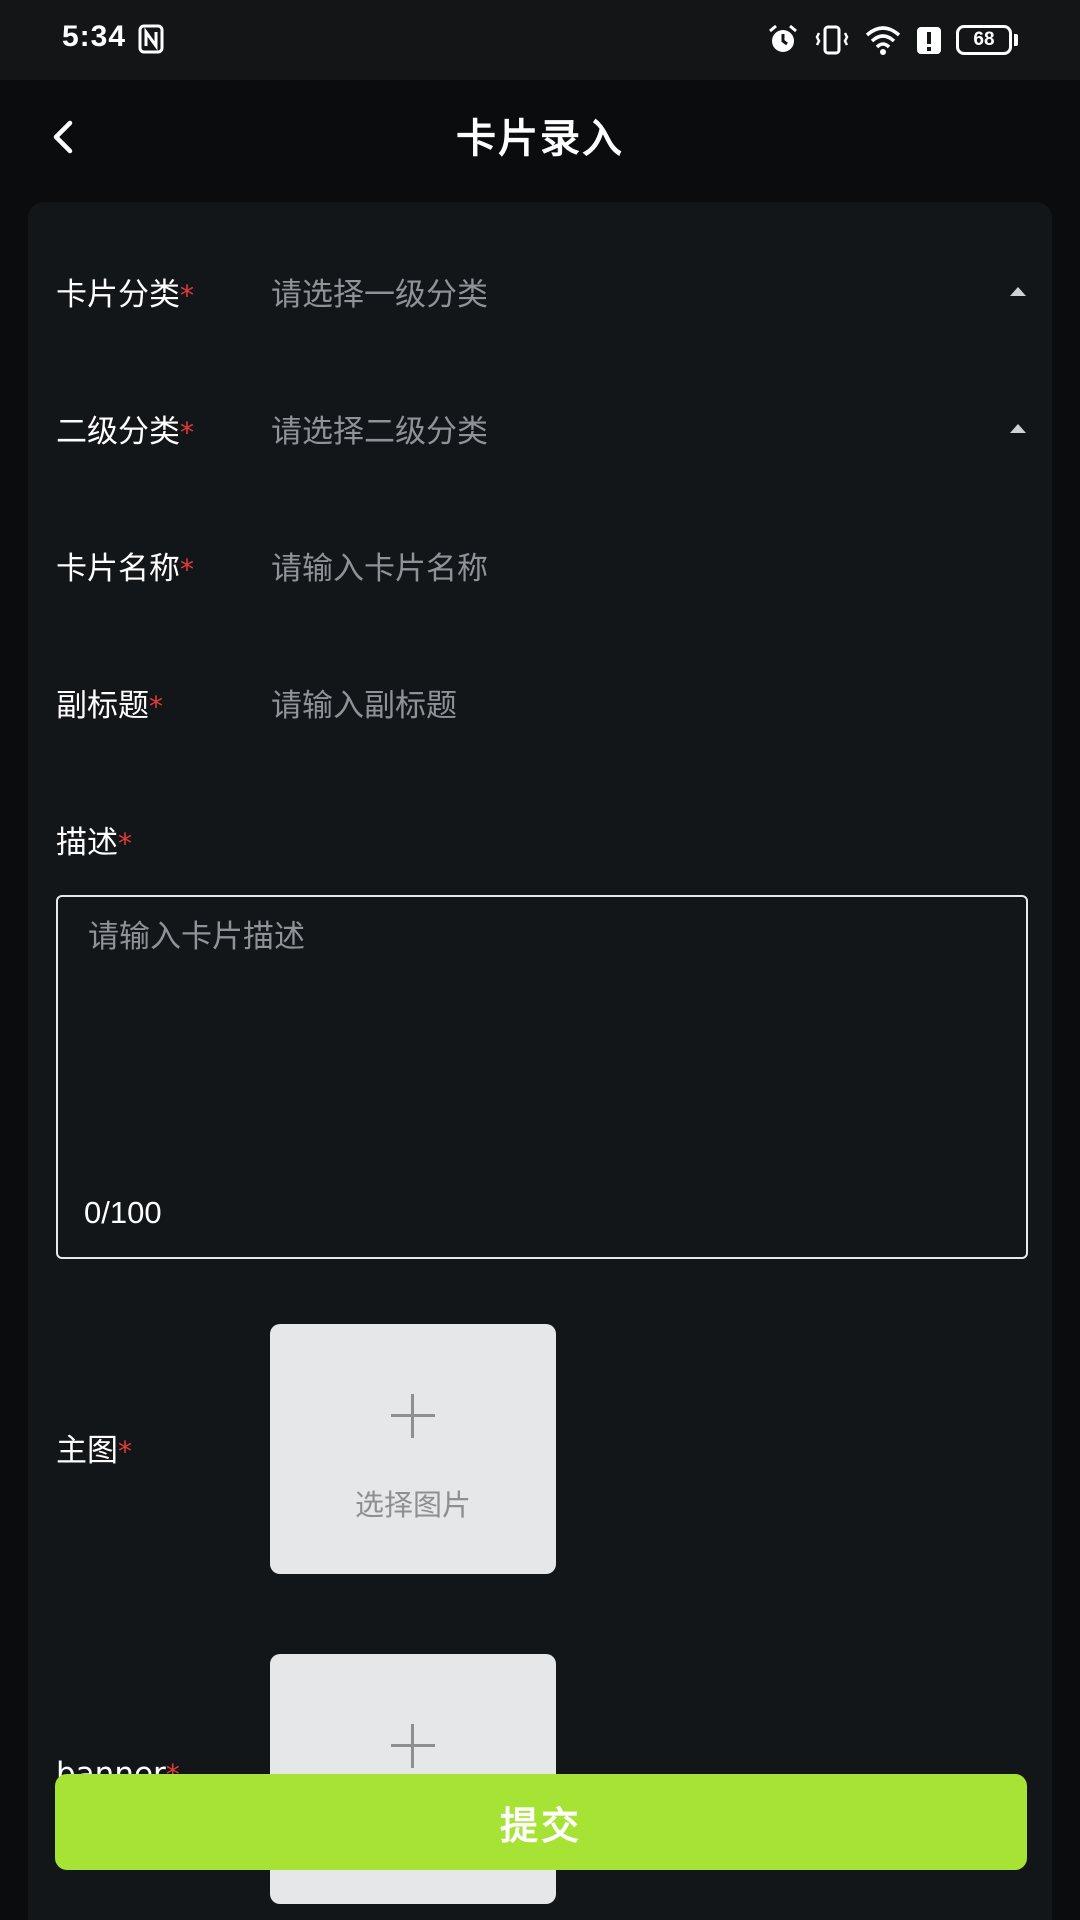  What do you see at coordinates (125, 294) in the screenshot?
I see `category-label: 卡片分类*` at bounding box center [125, 294].